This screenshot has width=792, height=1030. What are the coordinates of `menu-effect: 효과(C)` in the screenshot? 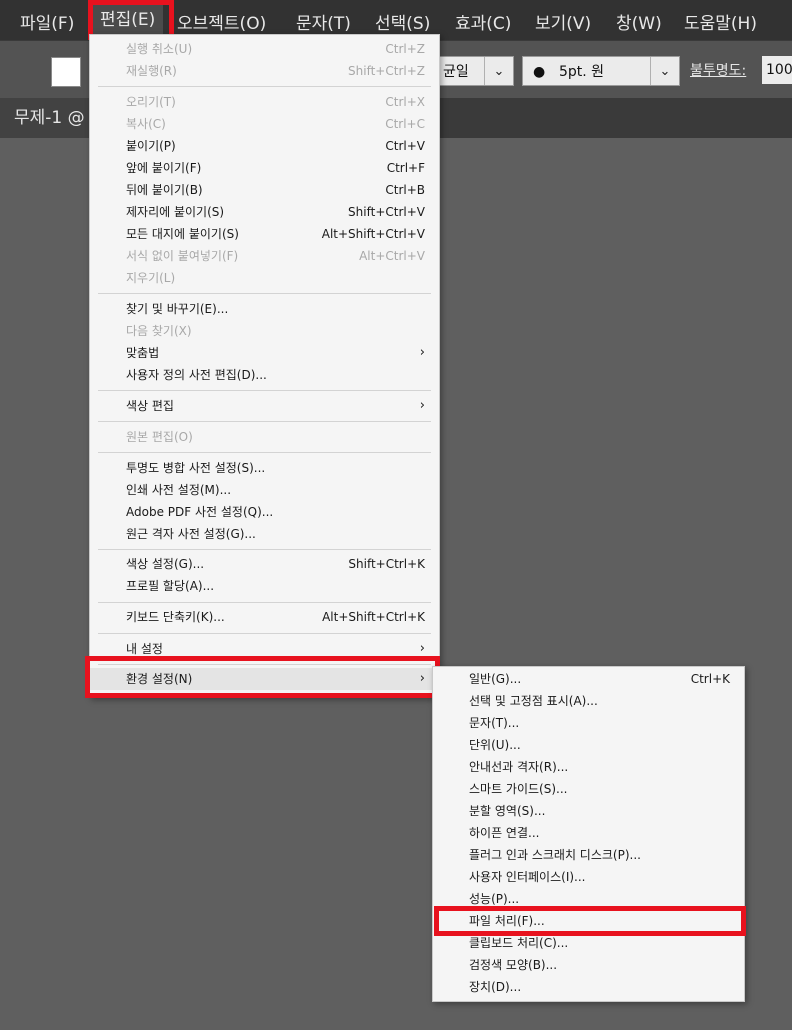 It's located at (483, 21).